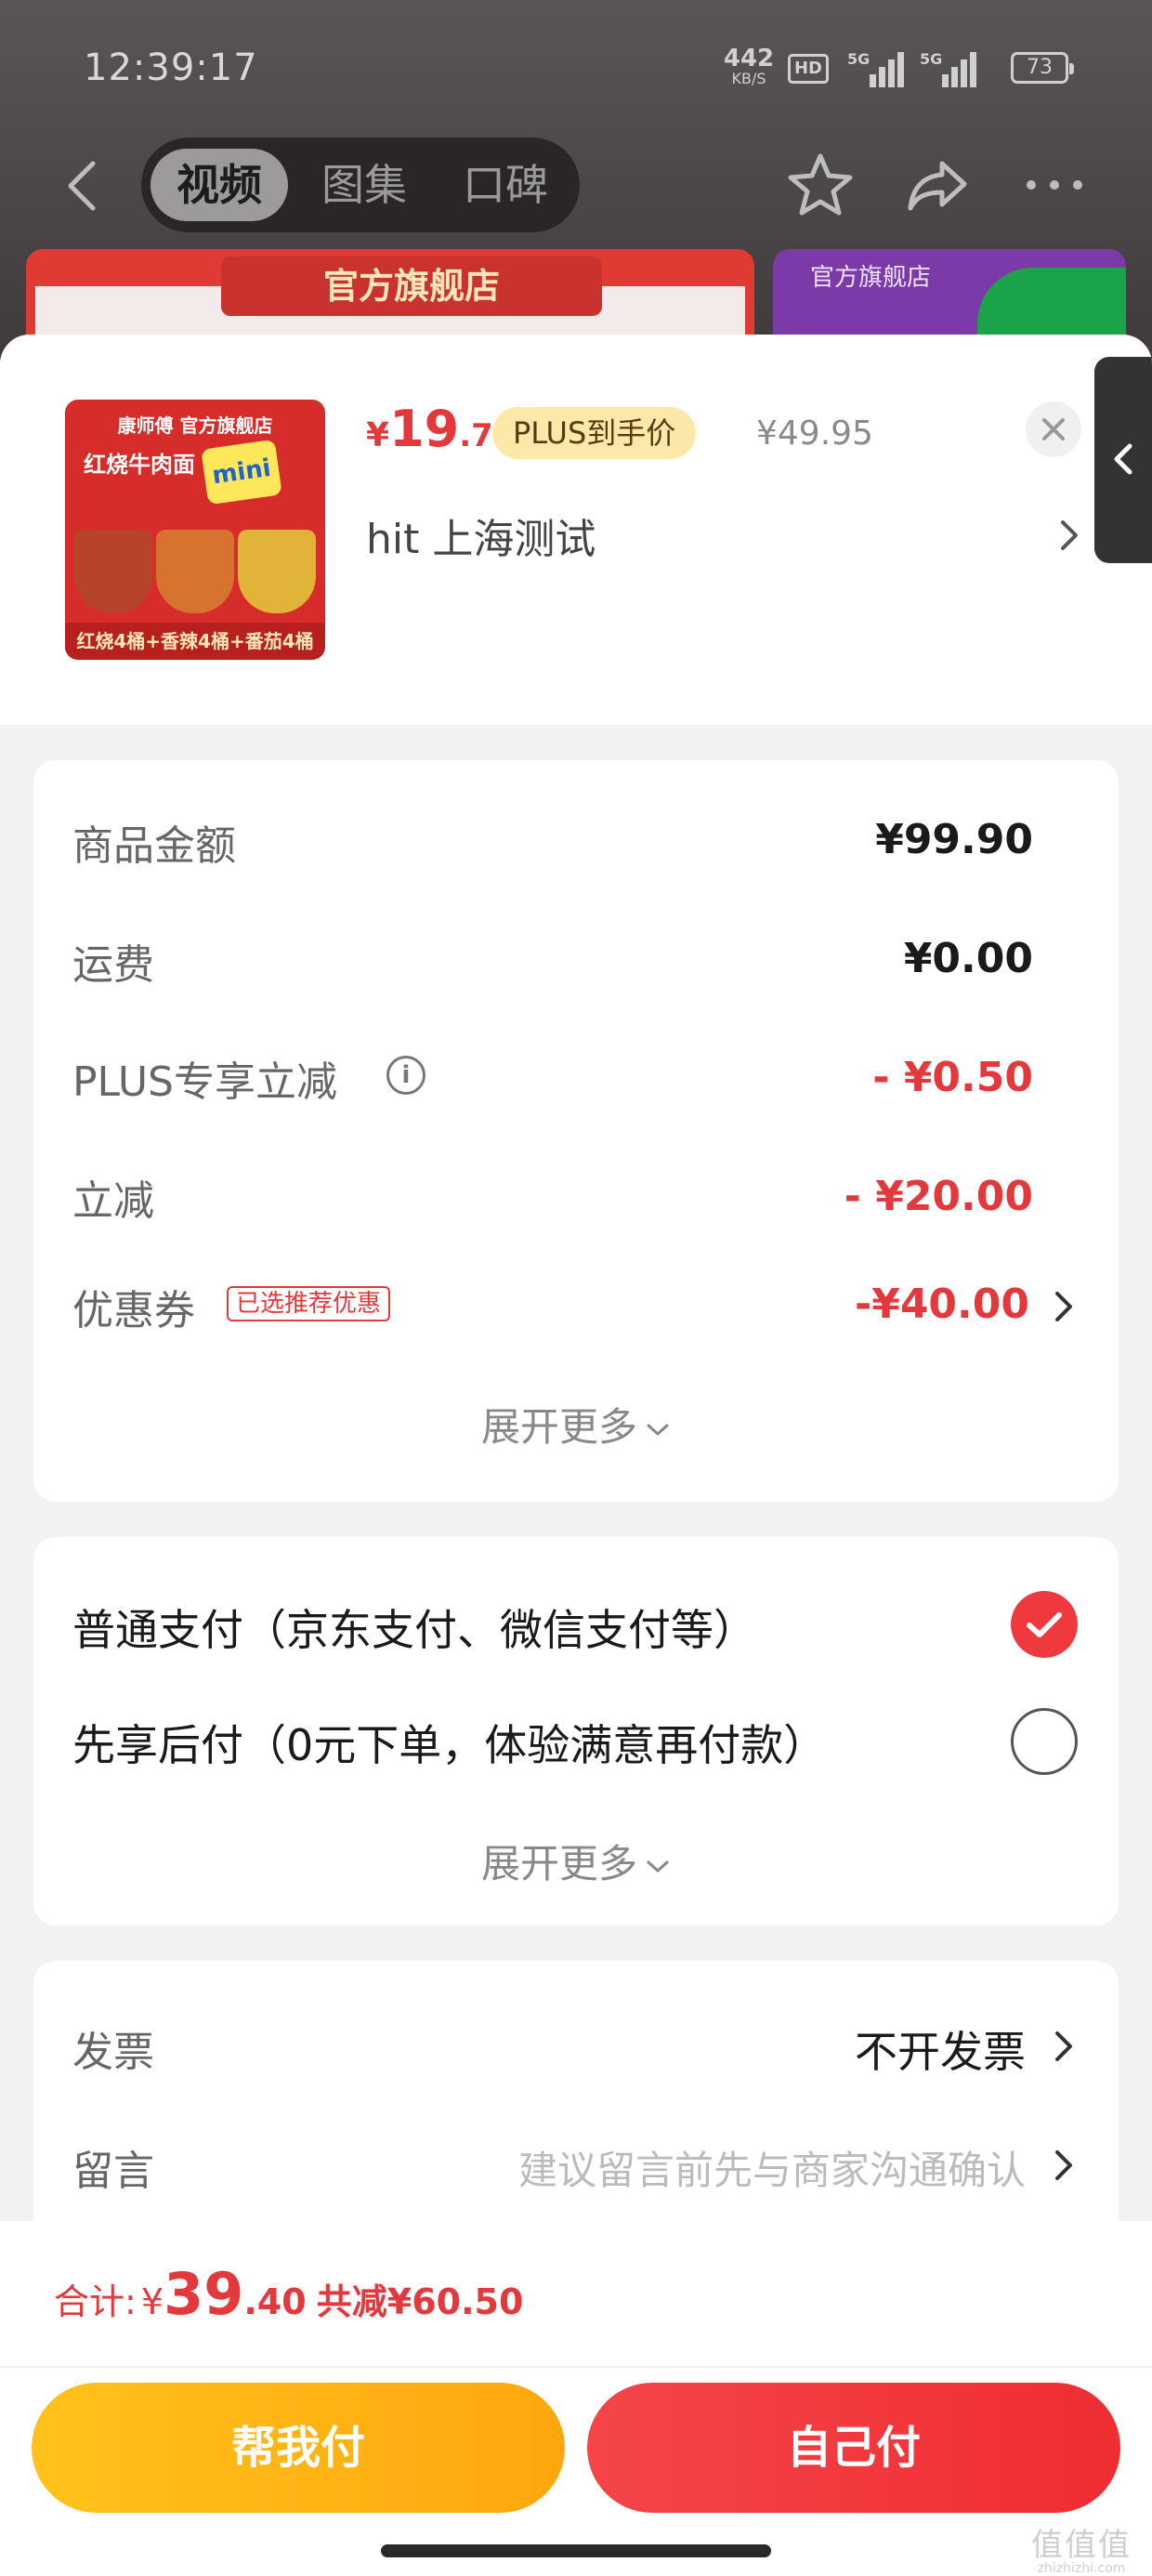  What do you see at coordinates (289, 2294) in the screenshot?
I see `order-total: 合计: ¥39.40 共减¥60.50` at bounding box center [289, 2294].